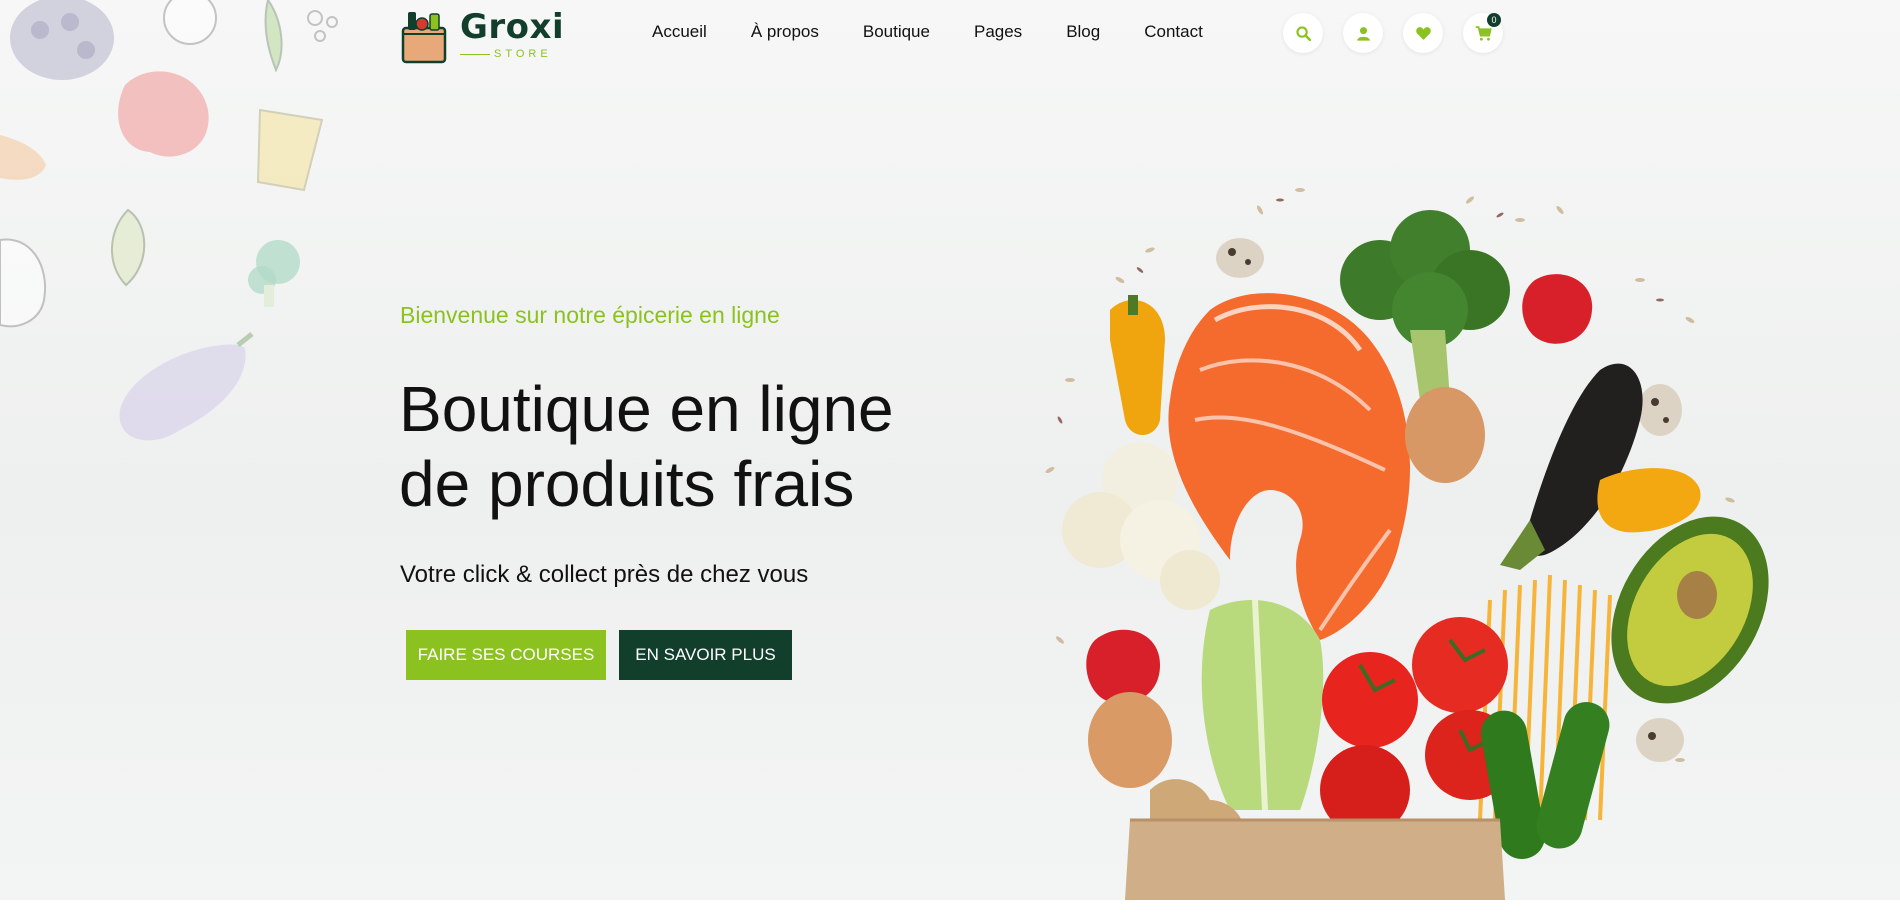  Describe the element at coordinates (627, 484) in the screenshot. I see `hero-headline-line2: de produits frais` at that location.